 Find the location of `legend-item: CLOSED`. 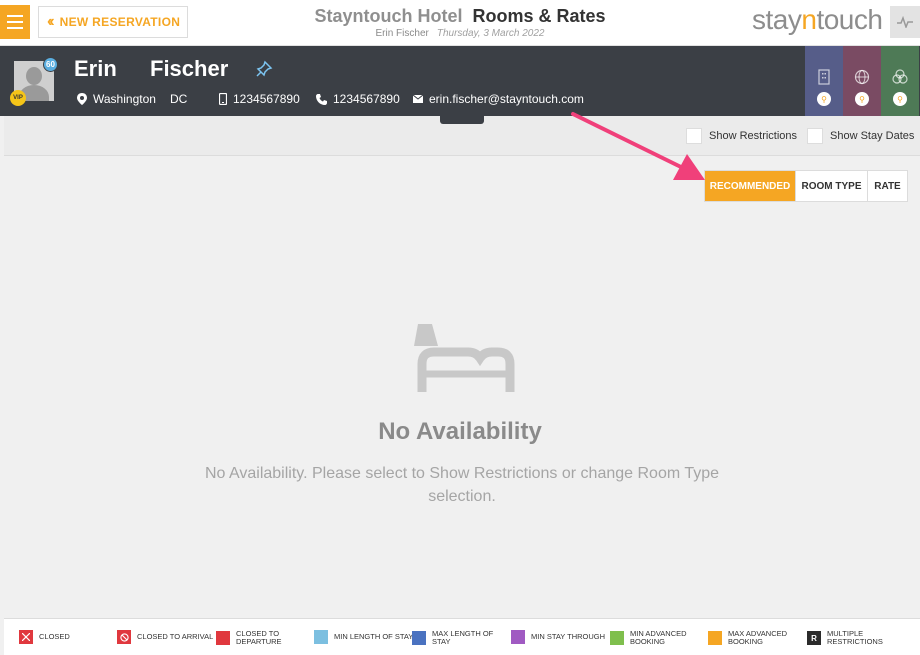

legend-item: CLOSED is located at coordinates (69, 637).